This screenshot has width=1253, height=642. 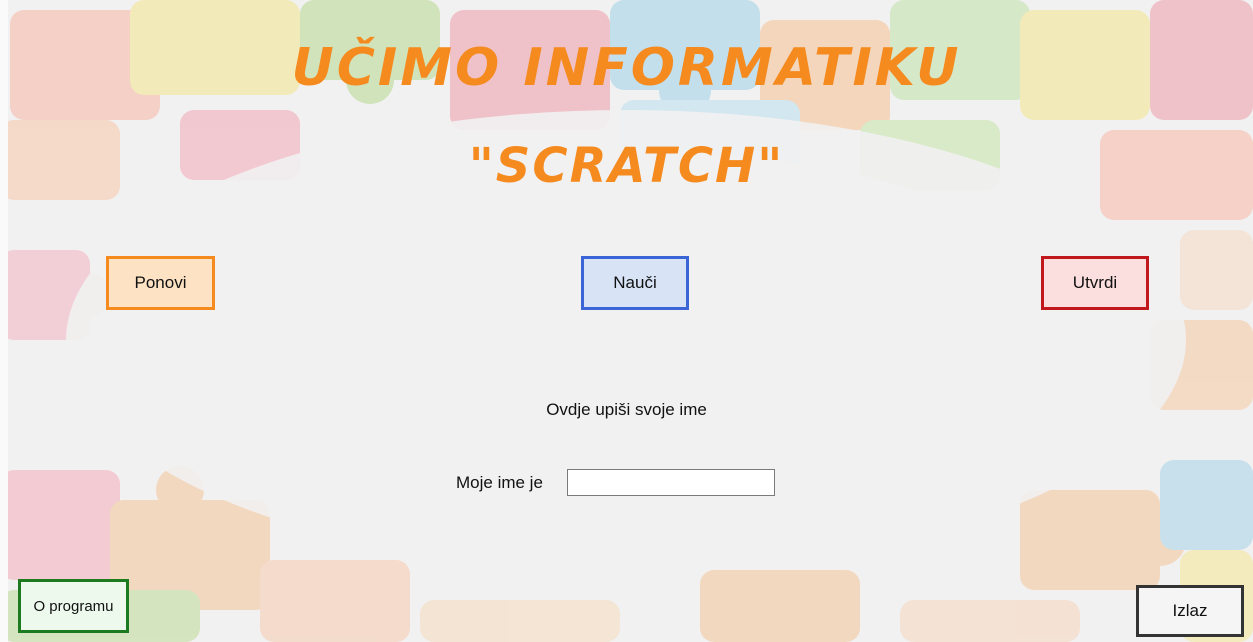 I want to click on exit-button-label: Izlaz, so click(x=1190, y=610).